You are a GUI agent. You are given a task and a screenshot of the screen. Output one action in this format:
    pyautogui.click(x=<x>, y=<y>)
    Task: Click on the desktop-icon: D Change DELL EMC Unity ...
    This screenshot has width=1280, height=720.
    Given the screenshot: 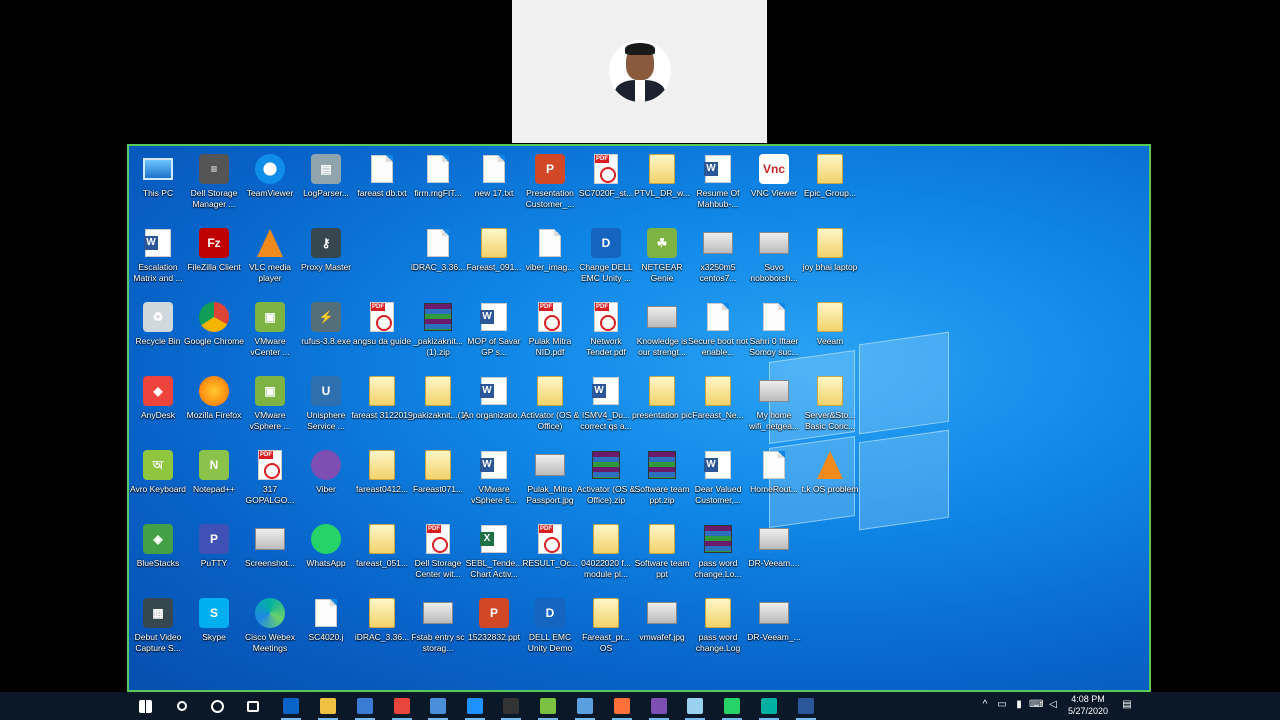 What is the action you would take?
    pyautogui.click(x=606, y=257)
    